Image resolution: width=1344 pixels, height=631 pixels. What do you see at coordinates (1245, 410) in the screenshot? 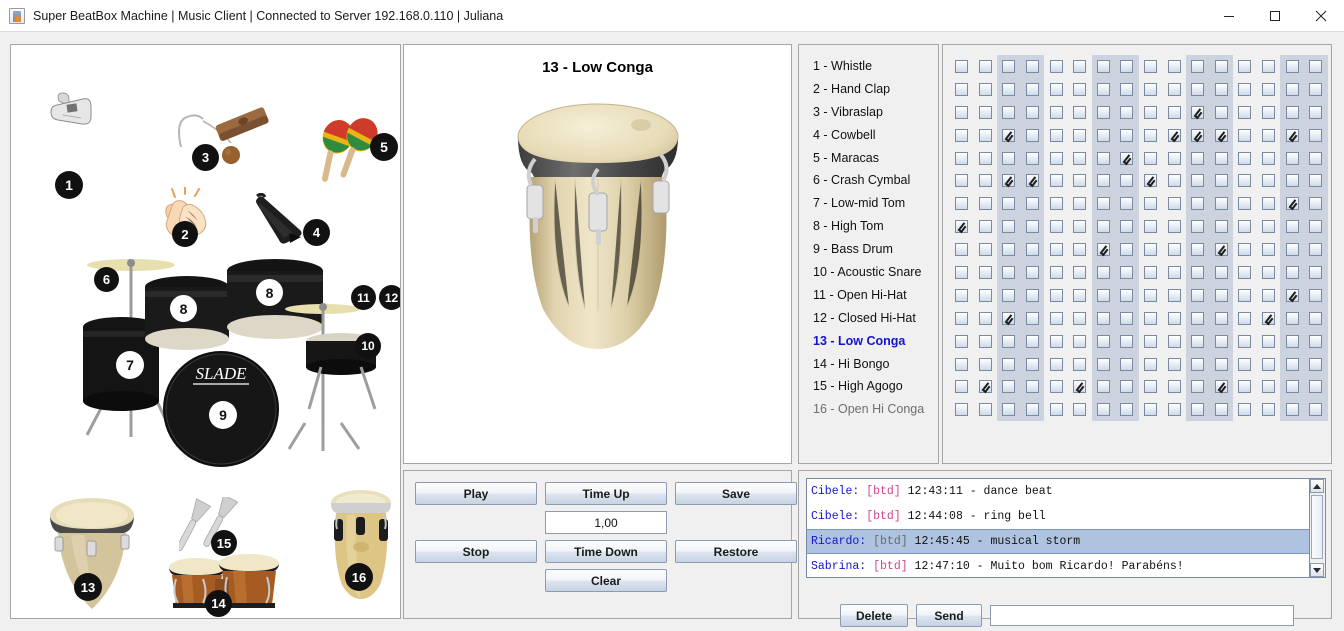
I see `beat-checkbox-r16-c13` at bounding box center [1245, 410].